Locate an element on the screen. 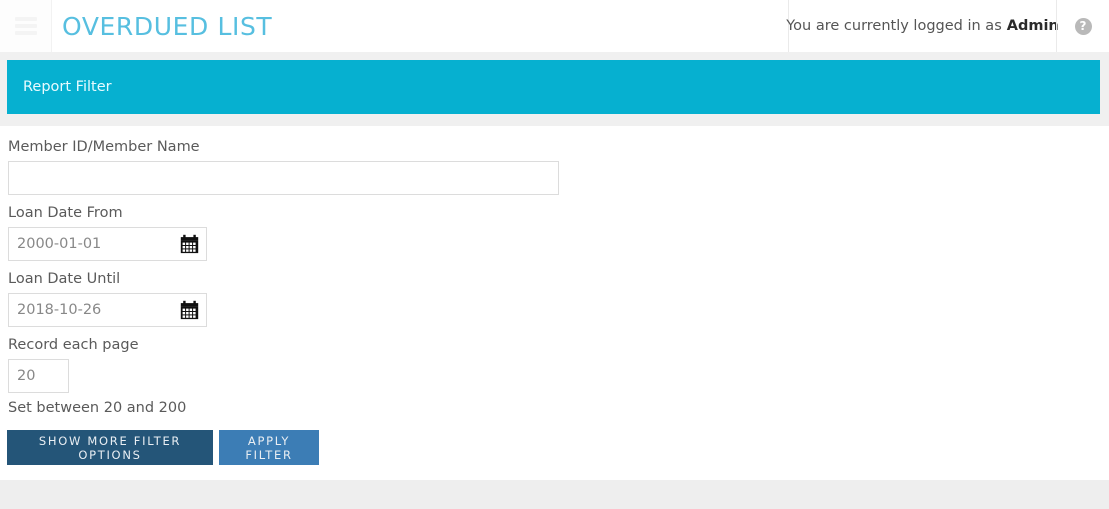 Image resolution: width=1109 pixels, height=509 pixels. page-title: OVERDUED LIST is located at coordinates (167, 26).